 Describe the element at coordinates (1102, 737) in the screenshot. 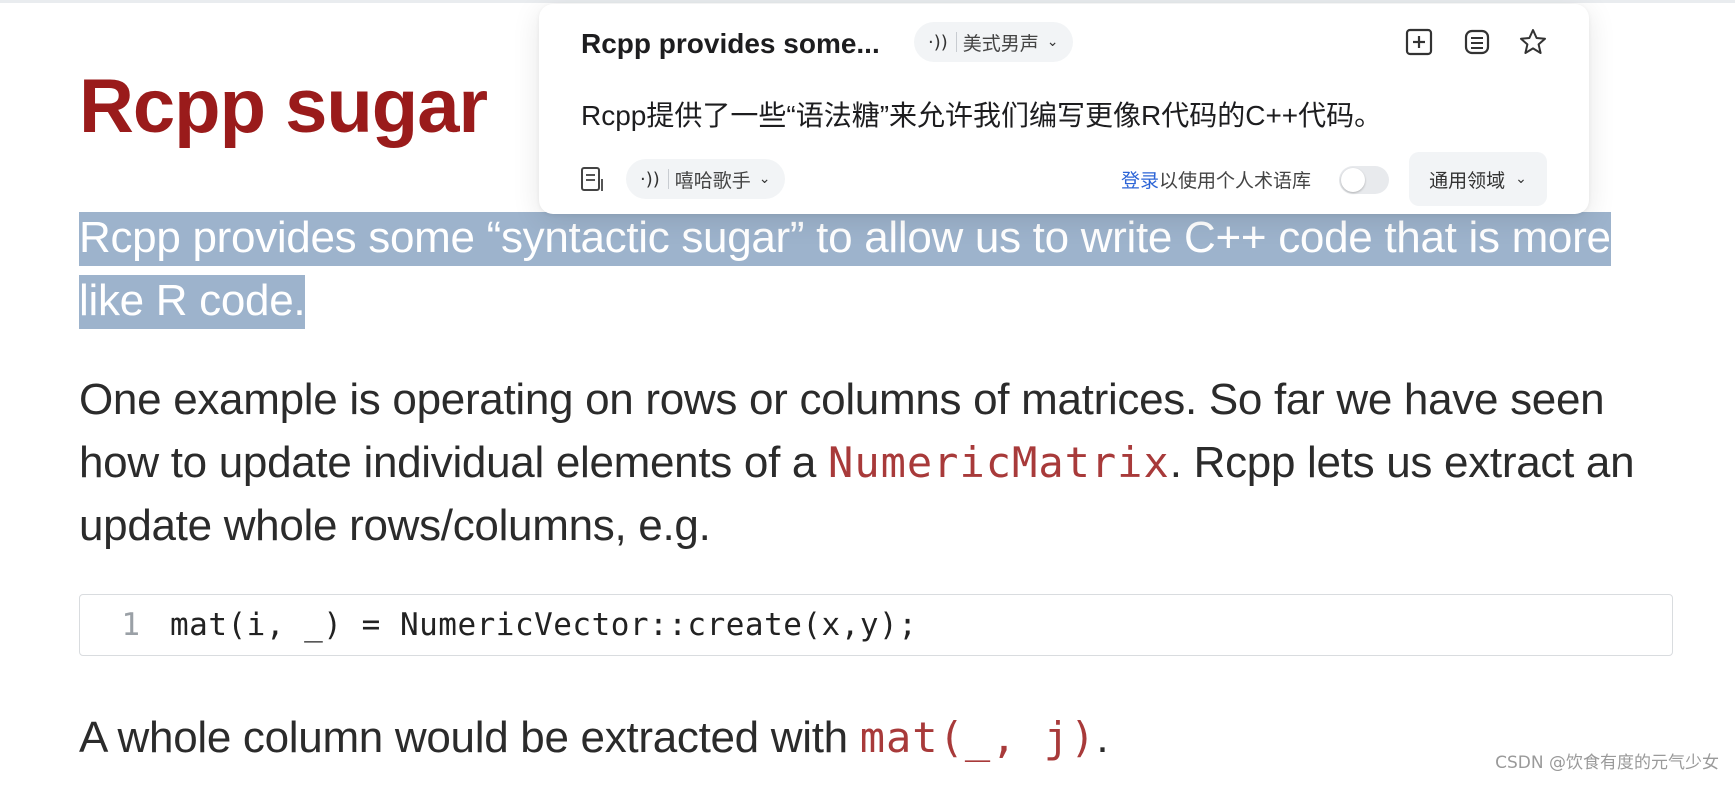

I see `paragraph-text: .` at that location.